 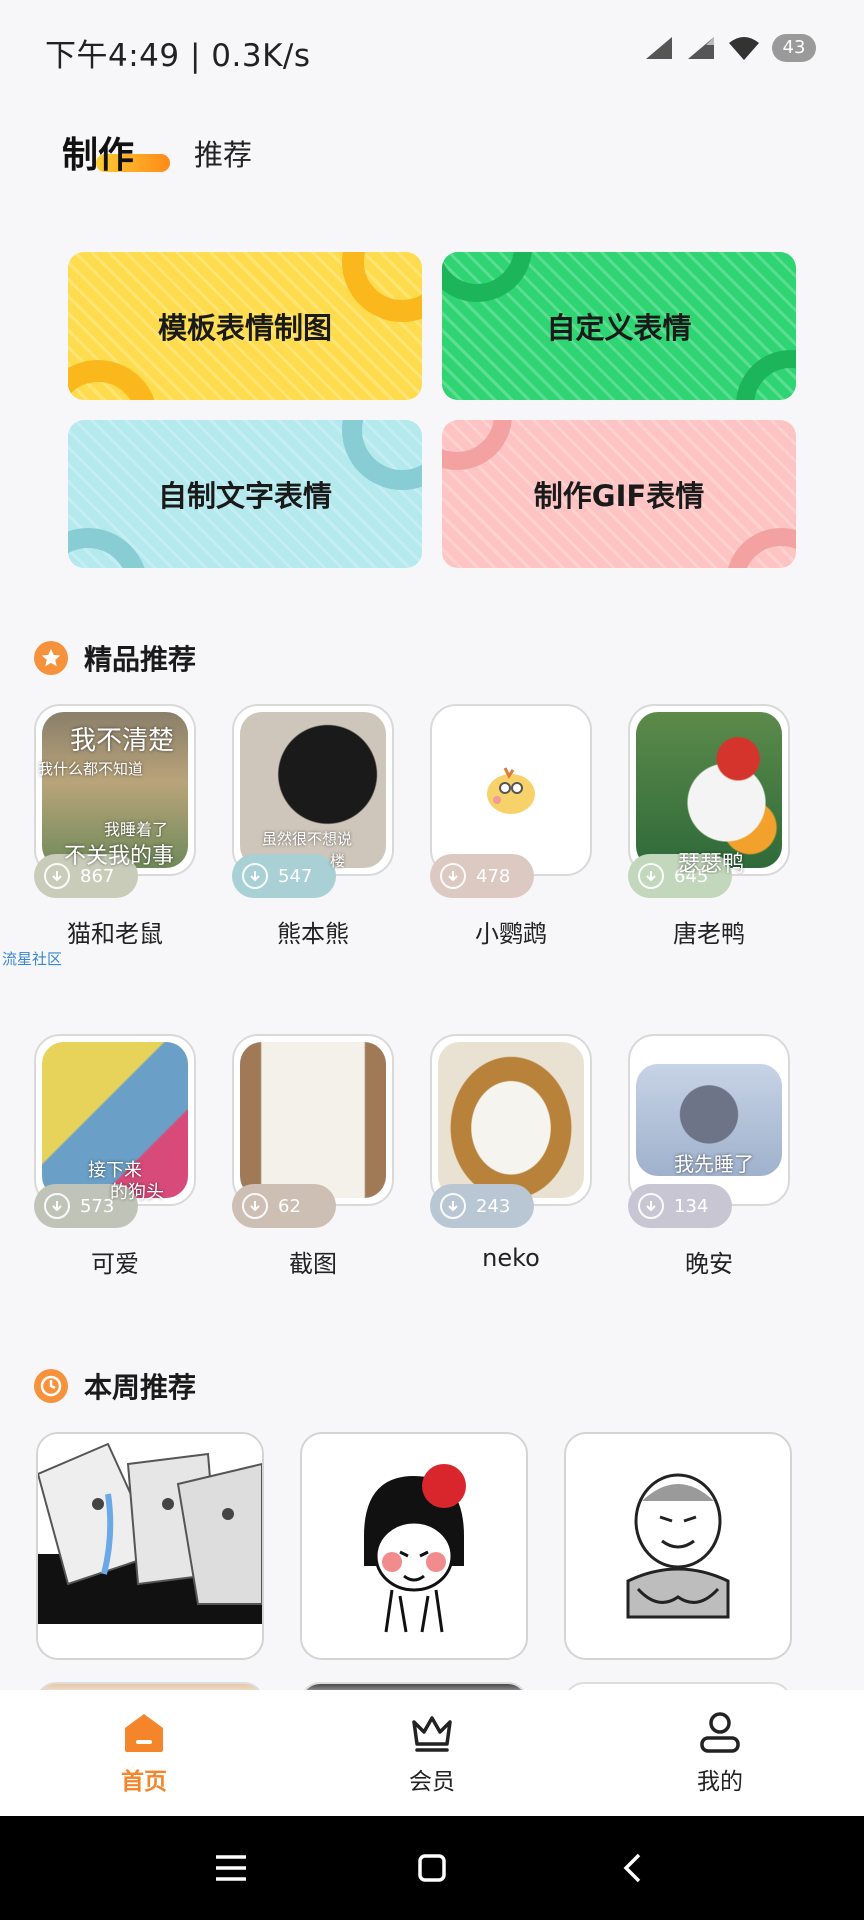 I want to click on make-buttons-grid: 模板表情制图 自定义表情 自制文字表情 制作GIF表情, so click(x=432, y=410).